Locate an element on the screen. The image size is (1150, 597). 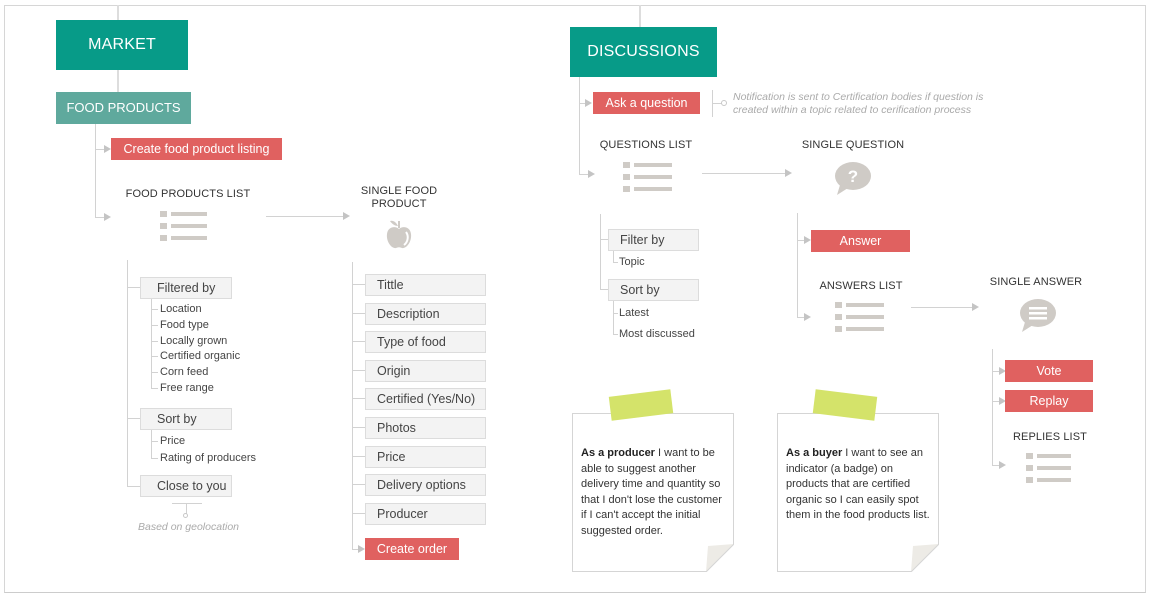
product-field: Origin is located at coordinates (425, 370).